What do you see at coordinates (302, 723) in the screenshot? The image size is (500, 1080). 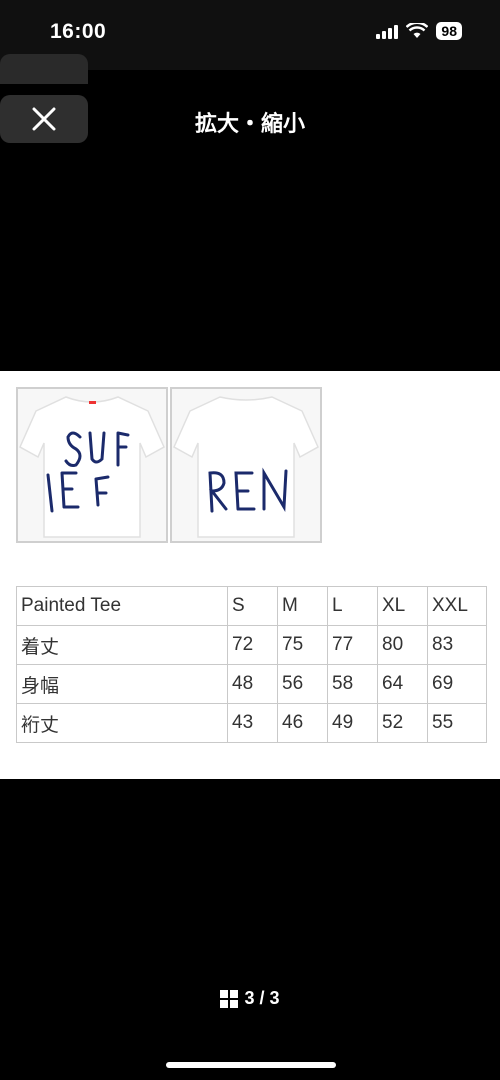 I see `table-cell: 46` at bounding box center [302, 723].